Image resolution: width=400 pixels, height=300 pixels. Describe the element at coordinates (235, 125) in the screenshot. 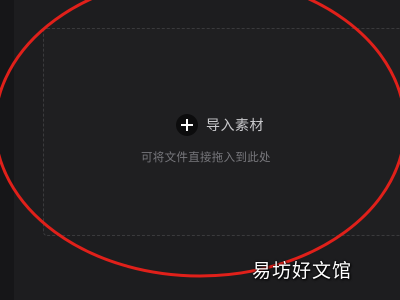

I see `import-media-label: 导入素材` at that location.